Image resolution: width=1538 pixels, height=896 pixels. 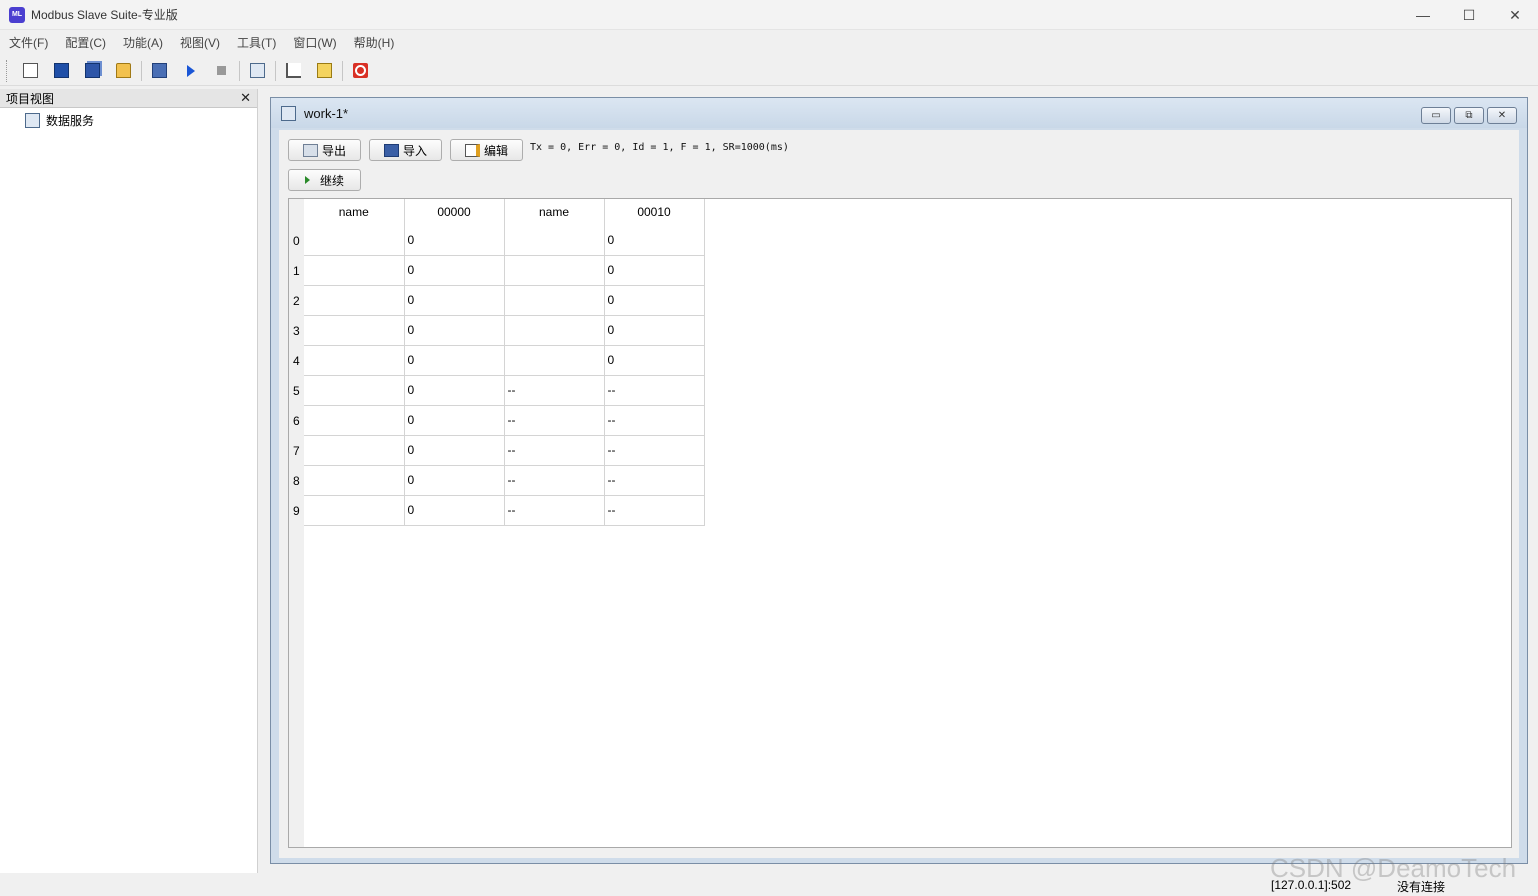 I want to click on column-header-address: 00010, so click(x=654, y=212).